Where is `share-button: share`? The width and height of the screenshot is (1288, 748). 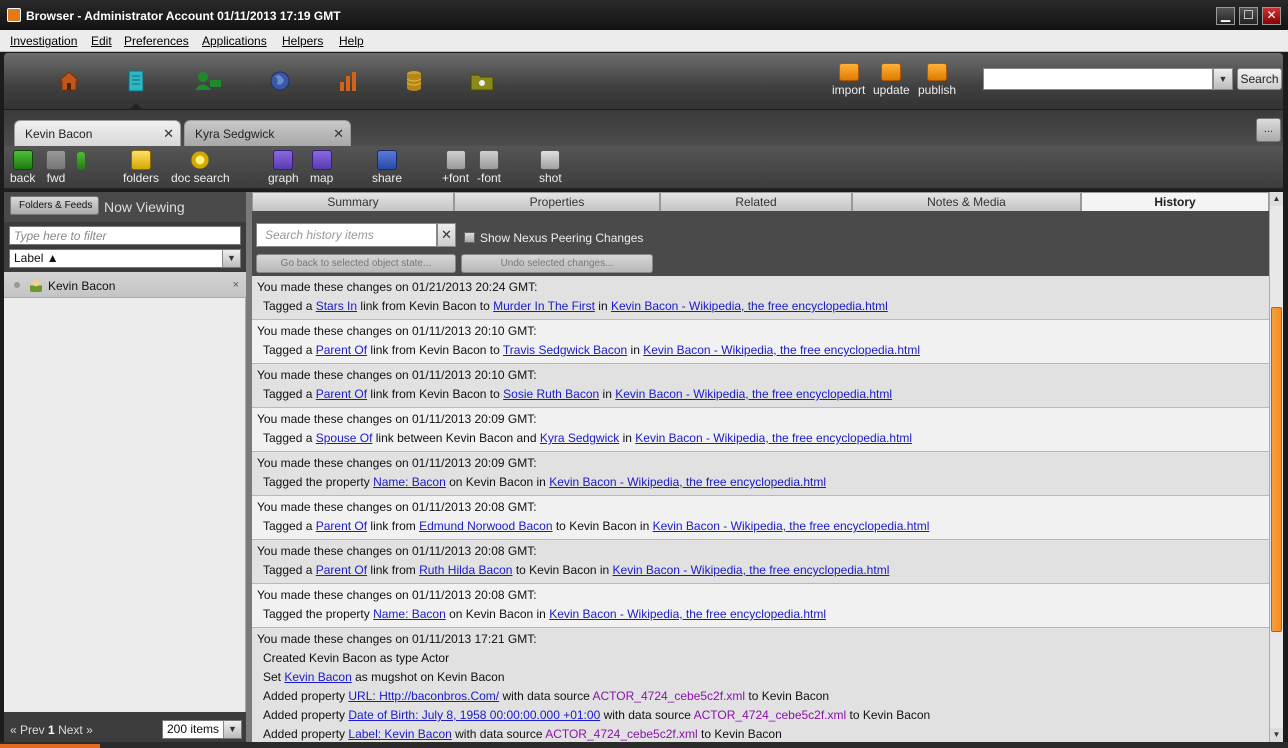 share-button: share is located at coordinates (387, 167).